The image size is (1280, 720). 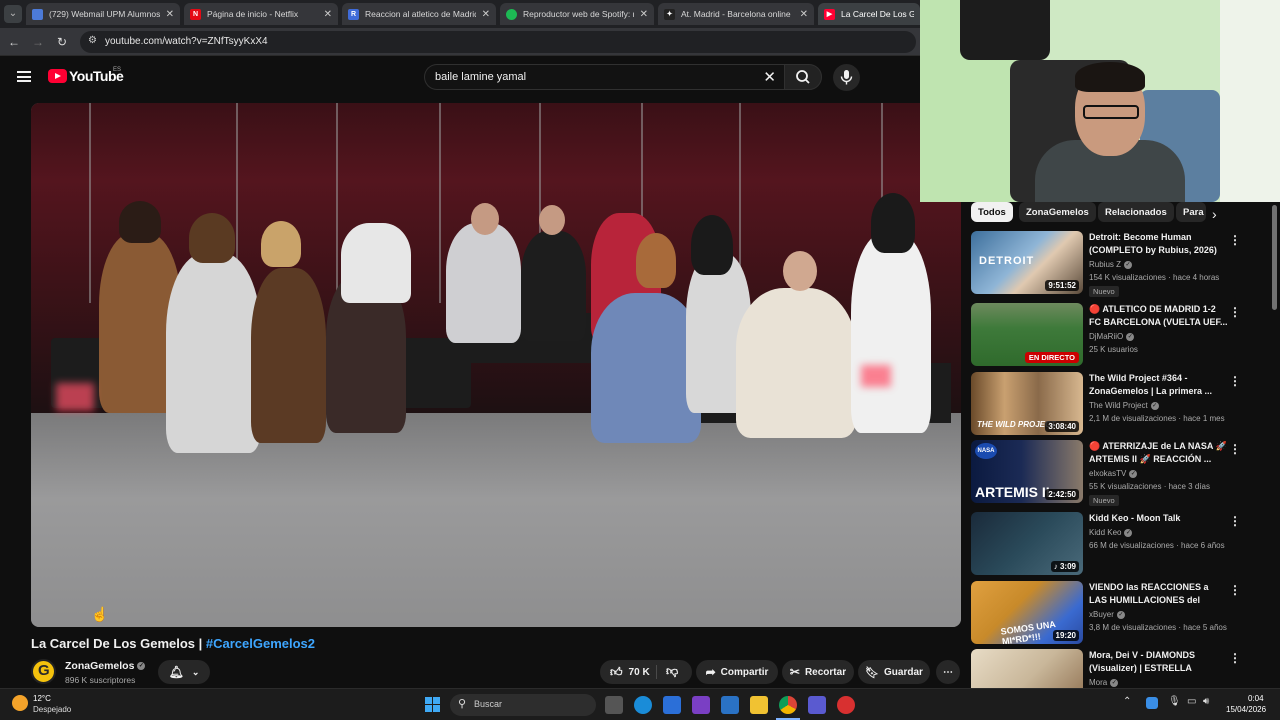 What do you see at coordinates (577, 14) in the screenshot?
I see `browser-tab: Reproductor web de Spotify: m ✕` at bounding box center [577, 14].